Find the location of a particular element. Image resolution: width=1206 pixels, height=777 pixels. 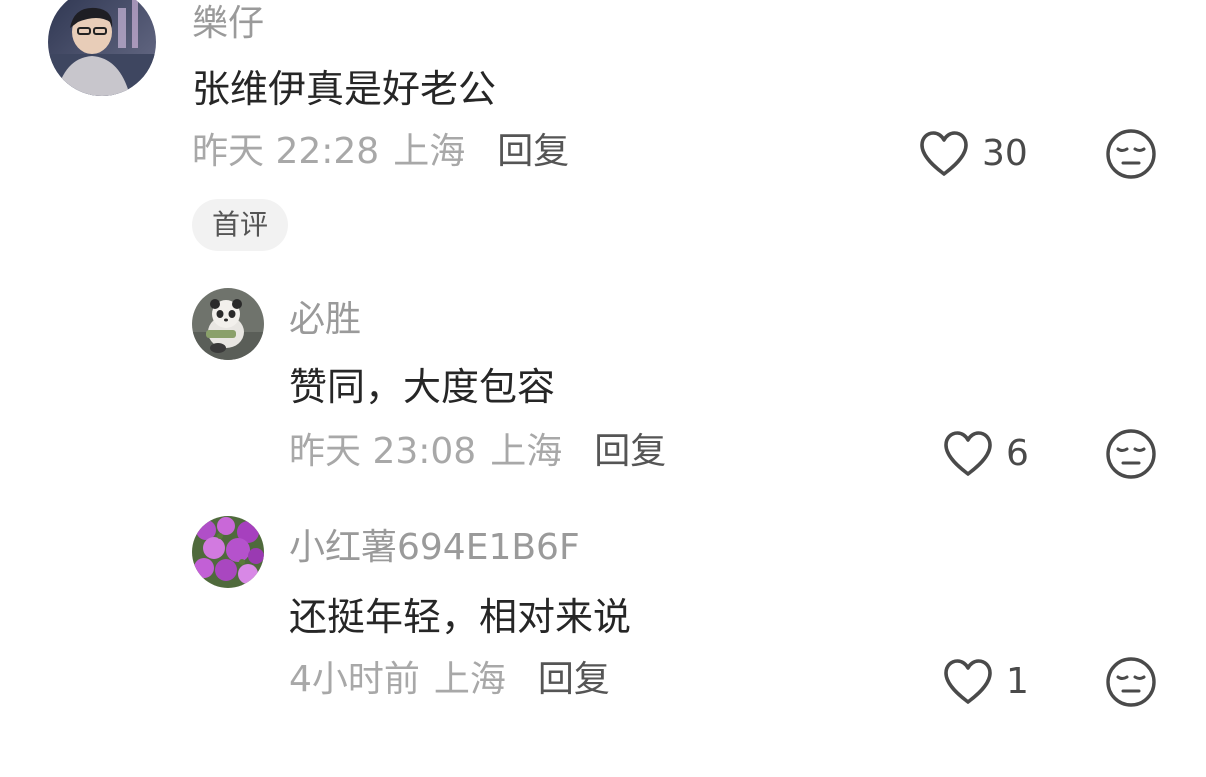

comment-meta: 昨天 23:08 上海 回复 is located at coordinates (477, 452).